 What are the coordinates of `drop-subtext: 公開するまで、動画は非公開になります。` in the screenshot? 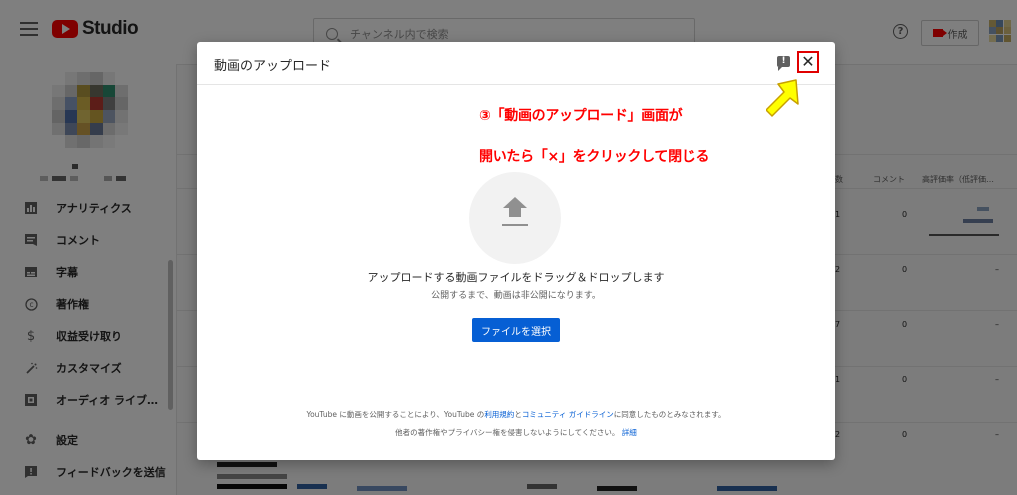 It's located at (516, 296).